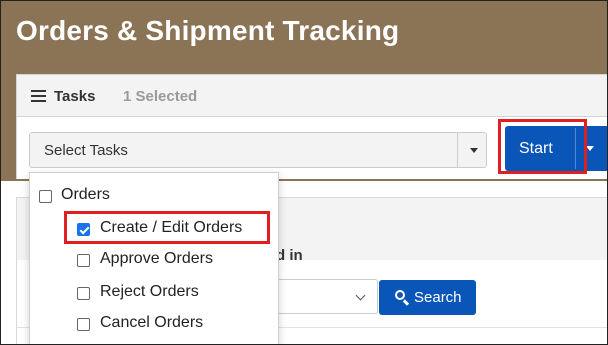 The height and width of the screenshot is (345, 608). What do you see at coordinates (542, 146) in the screenshot?
I see `start-button-highlight` at bounding box center [542, 146].